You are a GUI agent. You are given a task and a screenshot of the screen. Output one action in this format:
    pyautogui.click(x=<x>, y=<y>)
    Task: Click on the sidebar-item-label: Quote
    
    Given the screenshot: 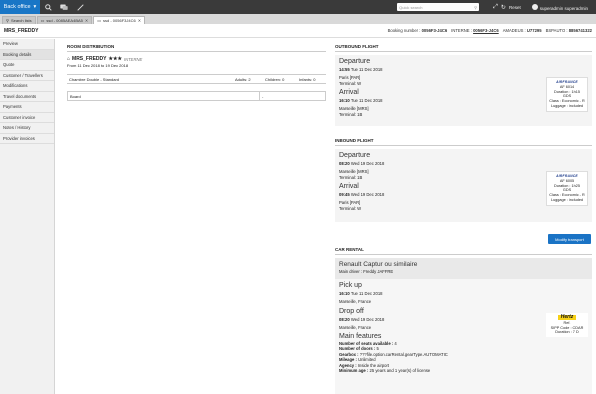 What is the action you would take?
    pyautogui.click(x=9, y=65)
    